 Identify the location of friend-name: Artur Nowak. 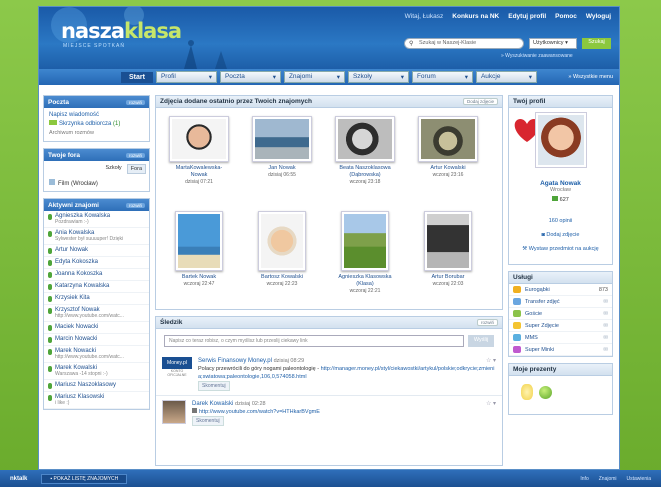
(71, 250).